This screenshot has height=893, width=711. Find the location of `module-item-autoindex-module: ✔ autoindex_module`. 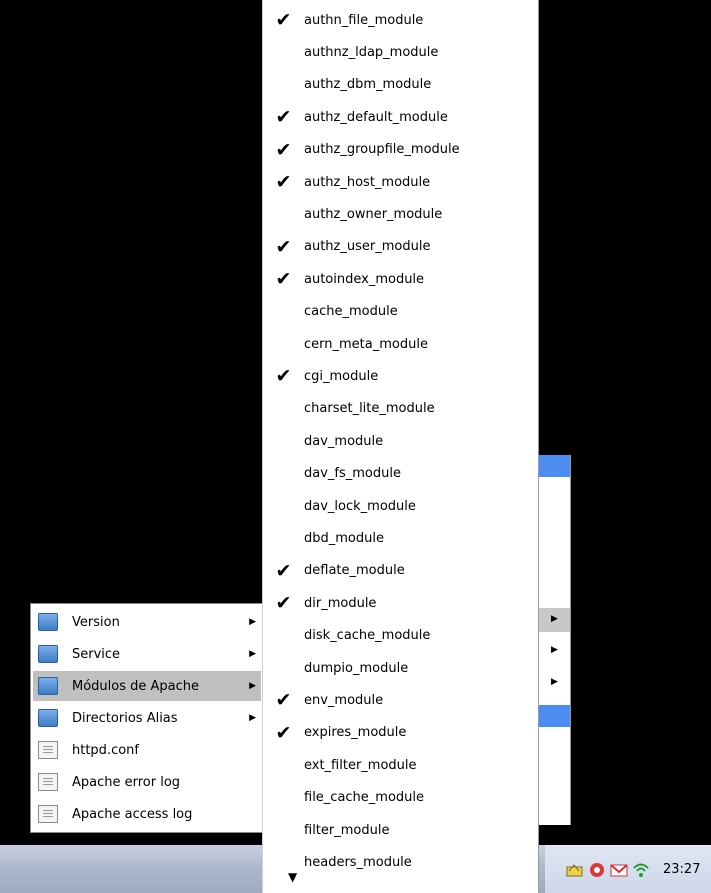

module-item-autoindex-module: ✔ autoindex_module is located at coordinates (400, 279).